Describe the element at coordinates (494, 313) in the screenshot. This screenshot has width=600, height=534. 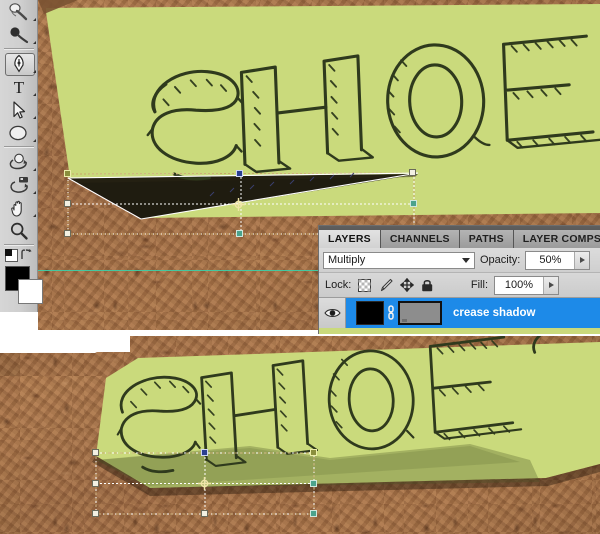
I see `layer-name: crease shadow` at that location.